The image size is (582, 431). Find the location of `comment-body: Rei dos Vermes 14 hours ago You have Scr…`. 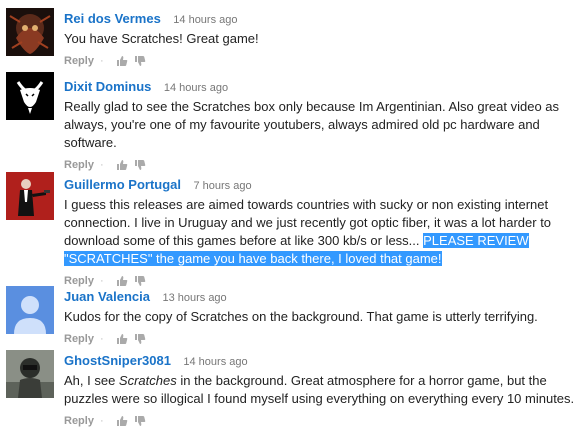

comment-body: Rei dos Vermes 14 hours ago You have Scr… is located at coordinates (320, 40).